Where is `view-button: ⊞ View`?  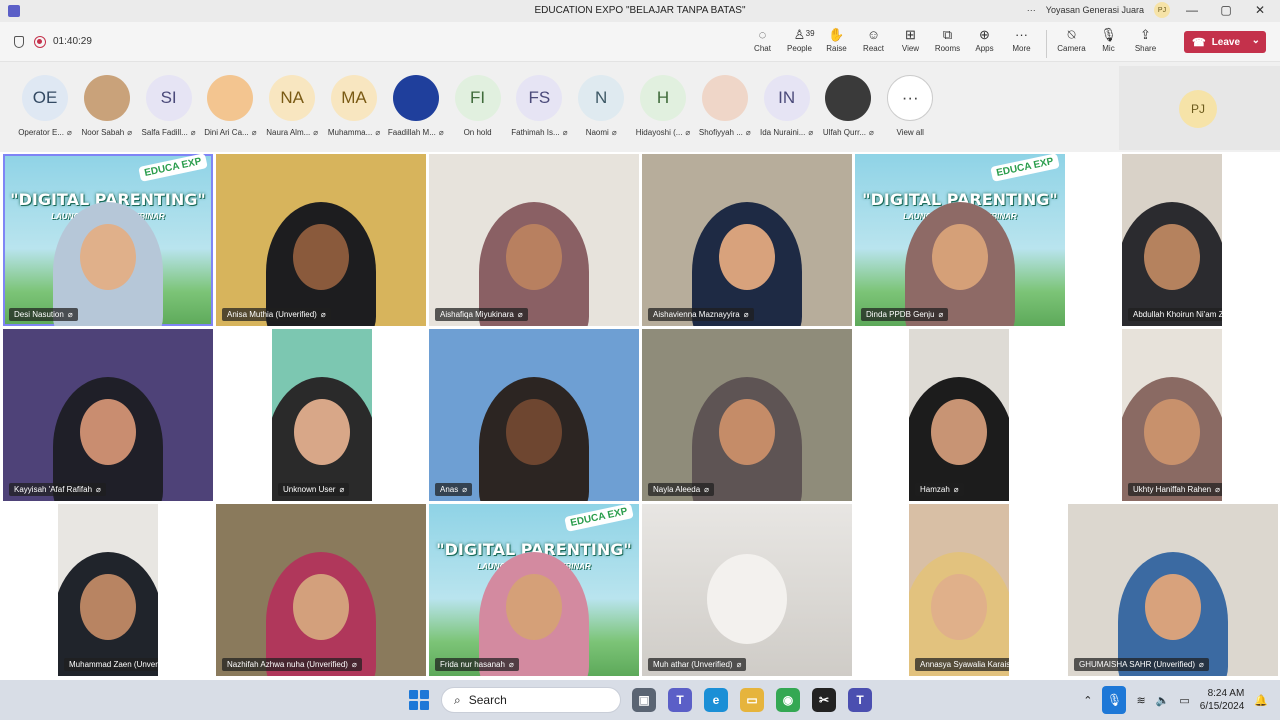 view-button: ⊞ View is located at coordinates (910, 42).